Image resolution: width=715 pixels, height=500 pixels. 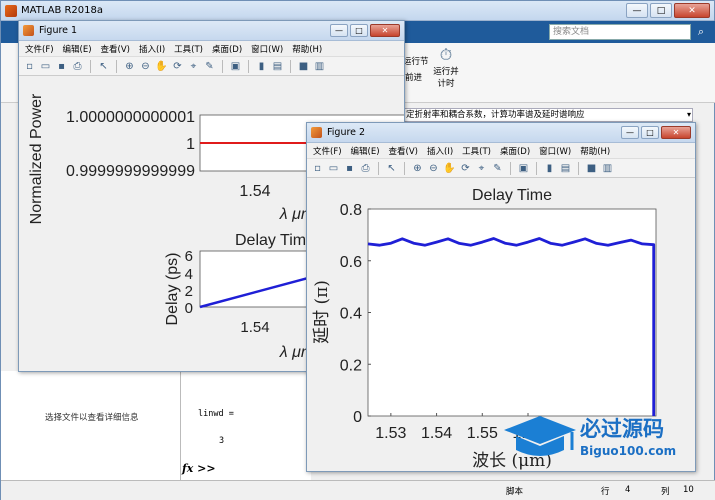 What do you see at coordinates (130, 117) in the screenshot?
I see `power-ytick-0: 1.0000000000001` at bounding box center [130, 117].